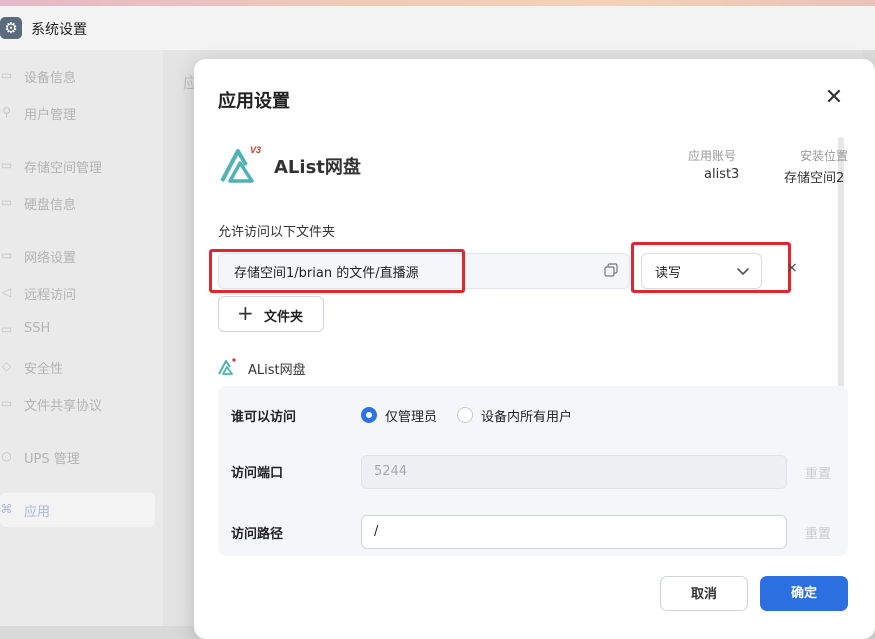 This screenshot has width=875, height=639. Describe the element at coordinates (6, 112) in the screenshot. I see `user-icon: ⚲` at that location.